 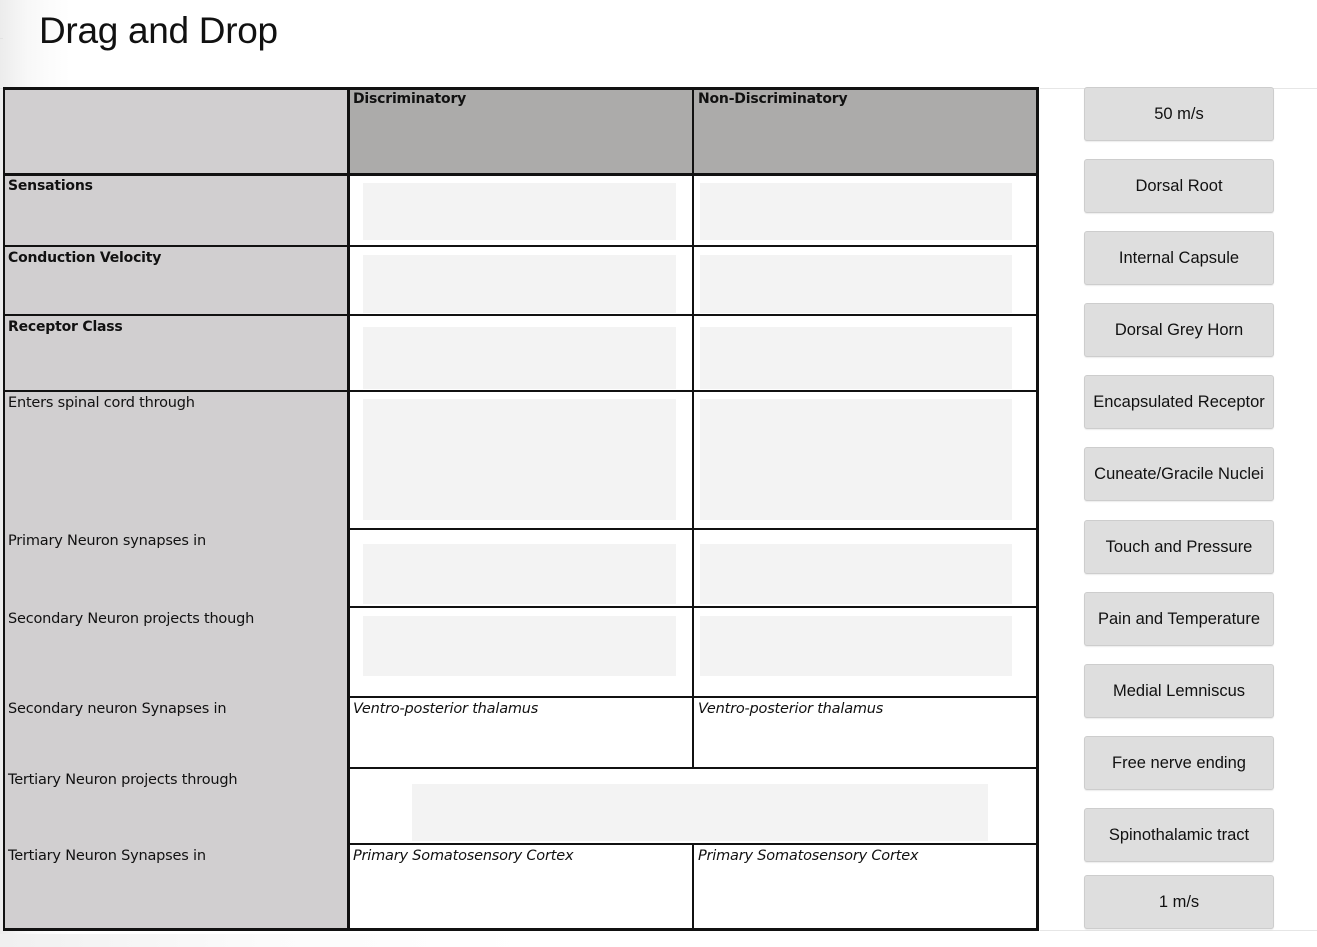 What do you see at coordinates (519, 574) in the screenshot?
I see `drop-zone-primary-synapse-discriminatory` at bounding box center [519, 574].